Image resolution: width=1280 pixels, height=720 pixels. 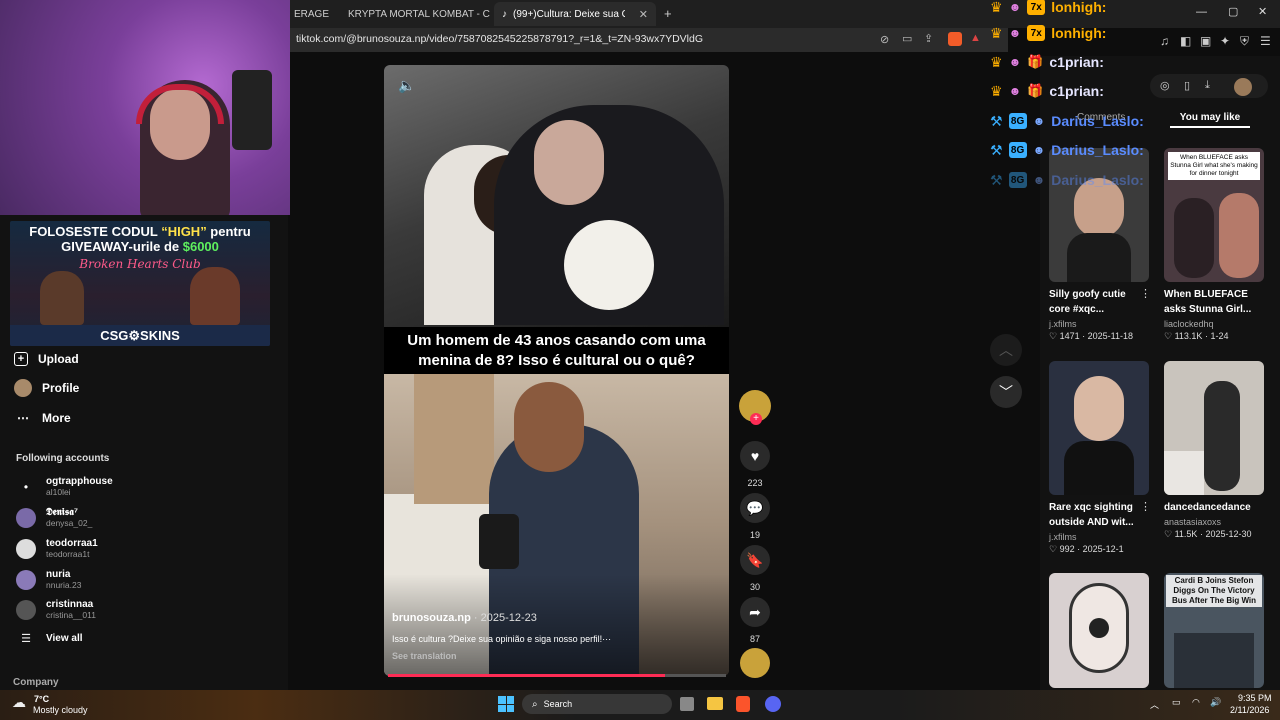 I want to click on tab-krypta-search: KRYPTA MORTAL KOMBAT - Căutare, so click(x=412, y=14).